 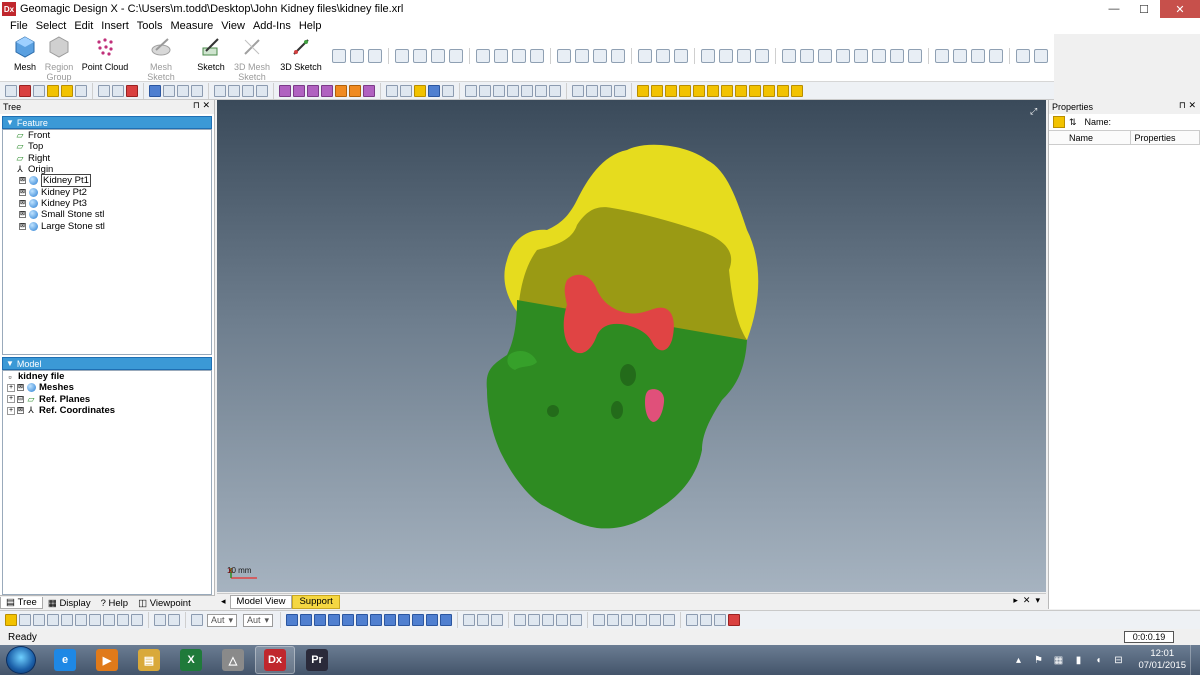 I want to click on analysis-2-icon, so click(x=613, y=620).